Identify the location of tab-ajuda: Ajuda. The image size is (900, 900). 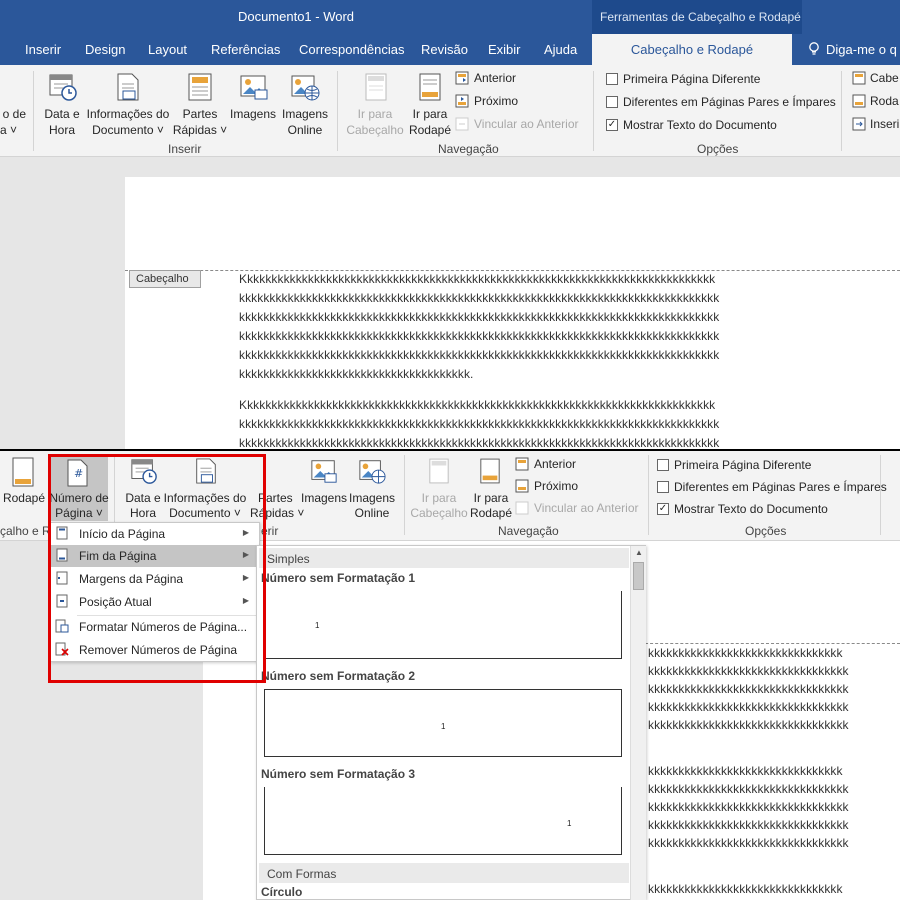
(560, 49).